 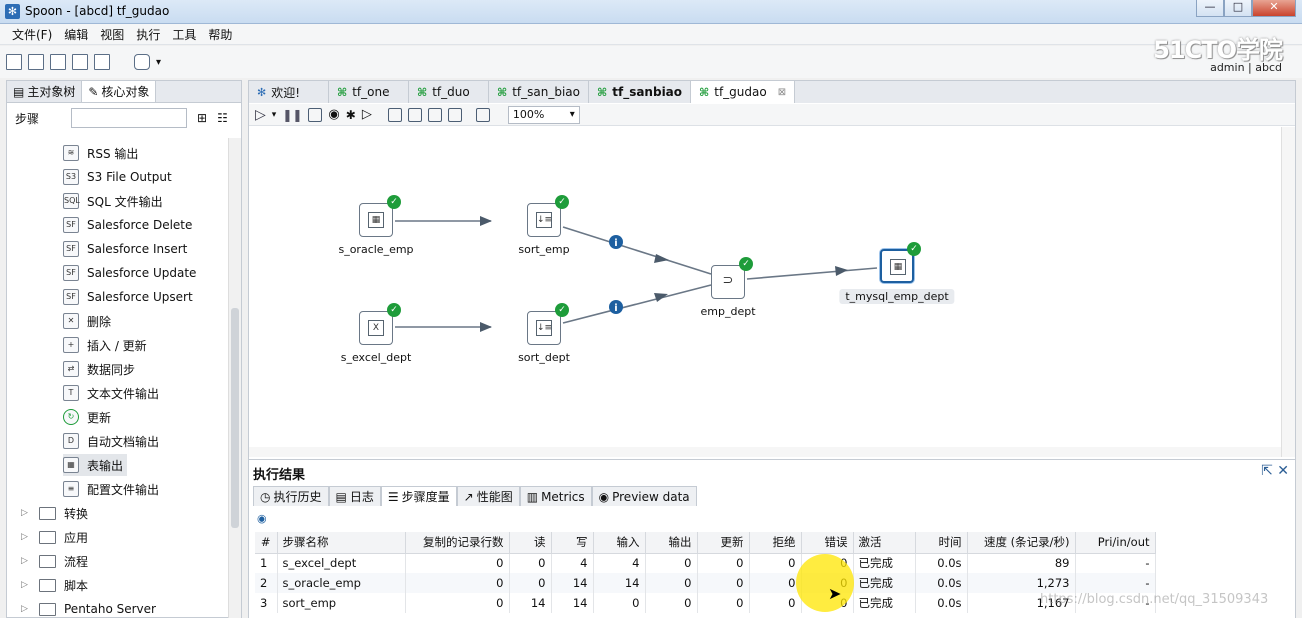 I want to click on run-icon: ▷, so click(x=260, y=115).